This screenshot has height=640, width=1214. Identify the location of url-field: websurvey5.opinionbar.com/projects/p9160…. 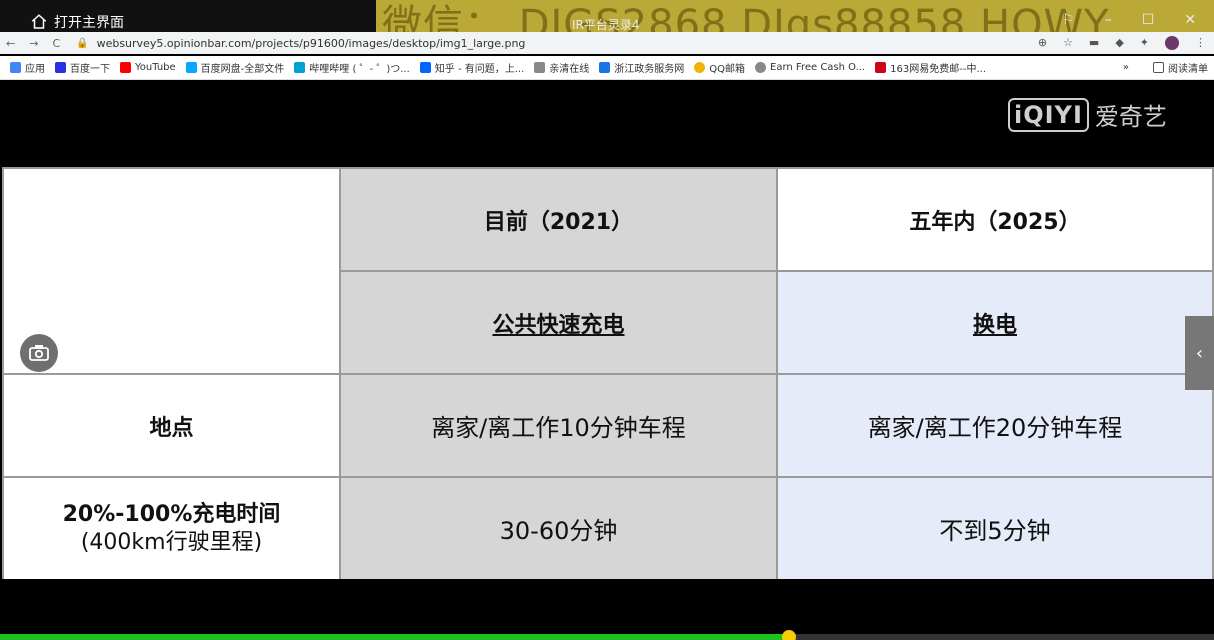
(311, 43).